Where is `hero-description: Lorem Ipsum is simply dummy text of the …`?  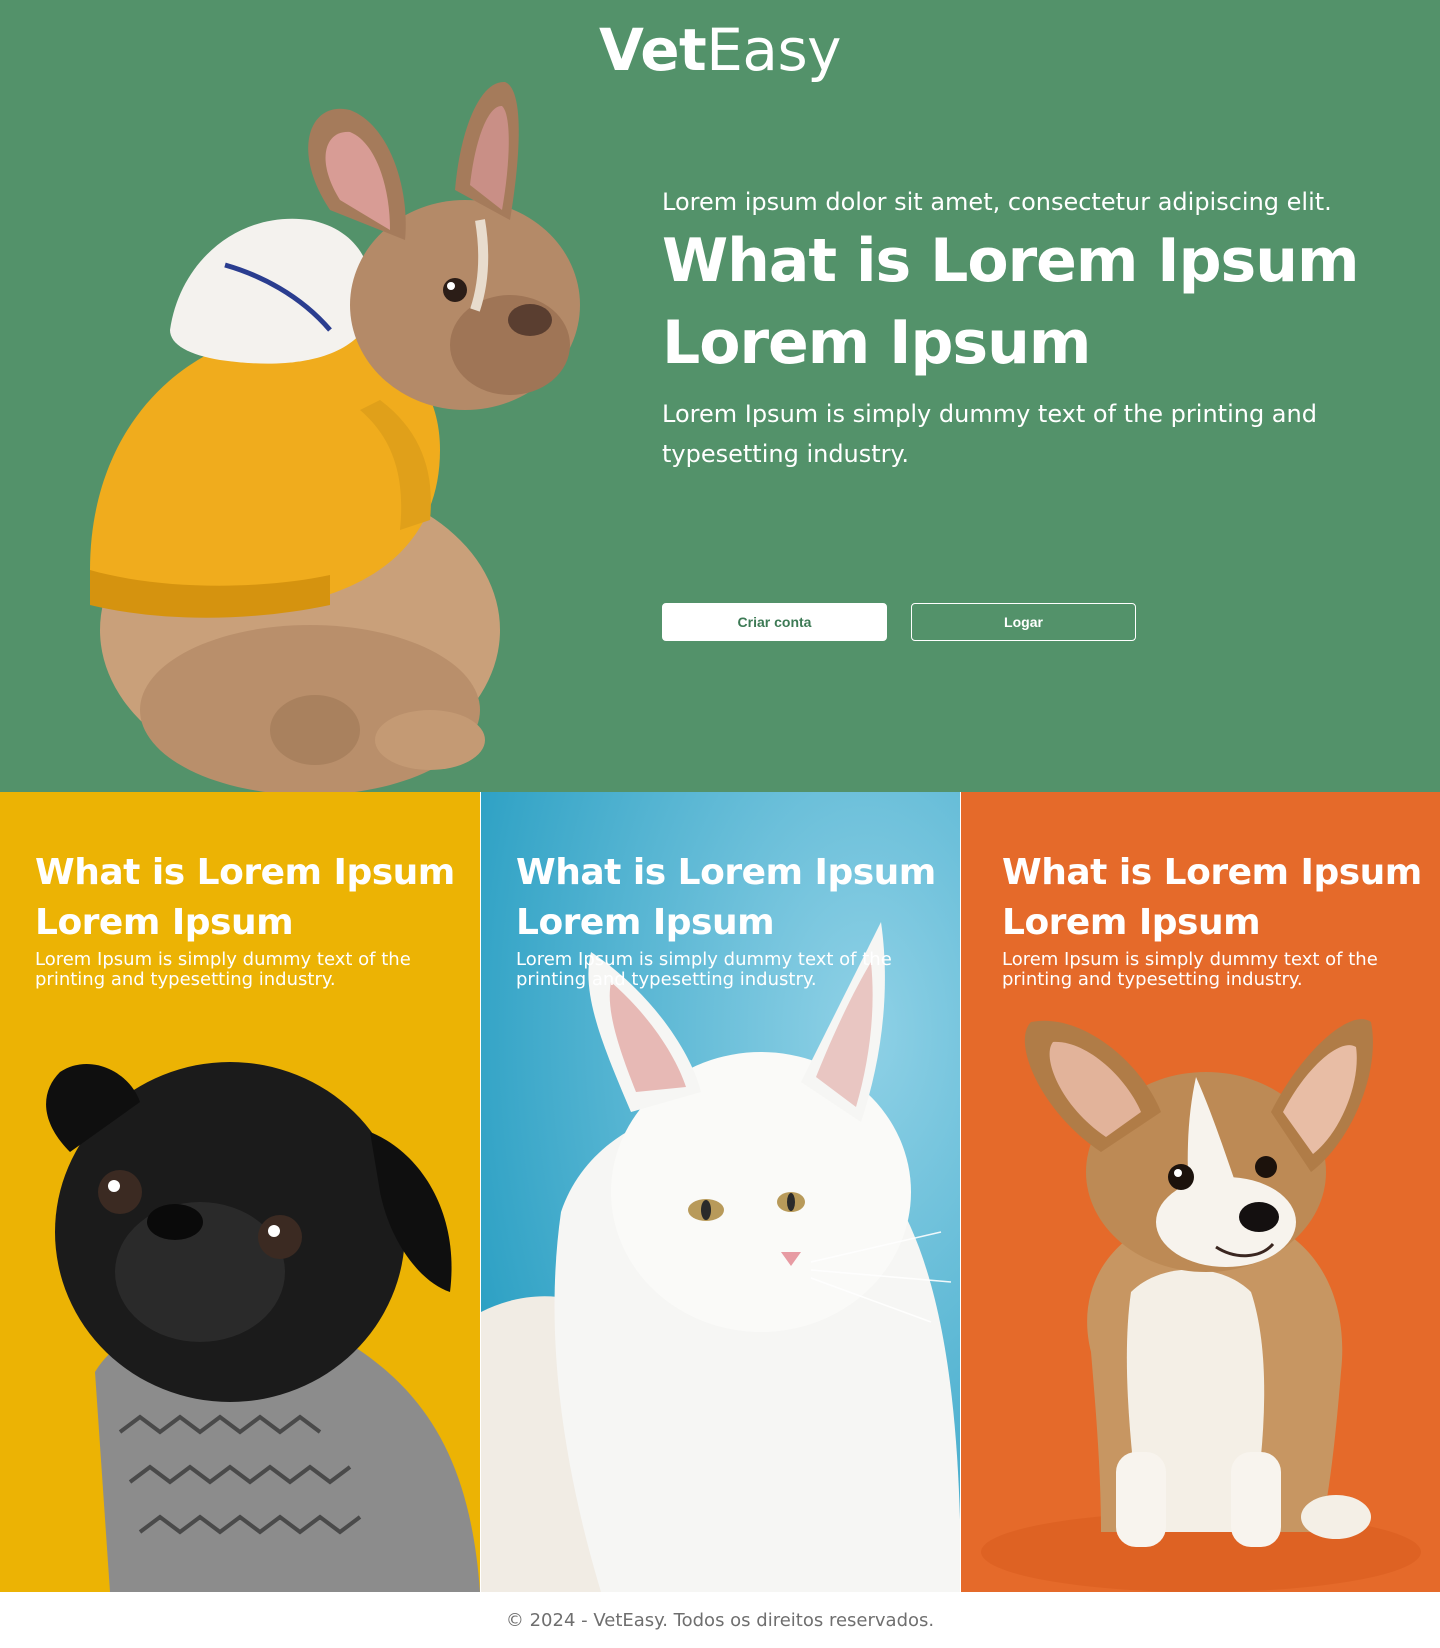
hero-description: Lorem Ipsum is simply dummy text of the … is located at coordinates (989, 434).